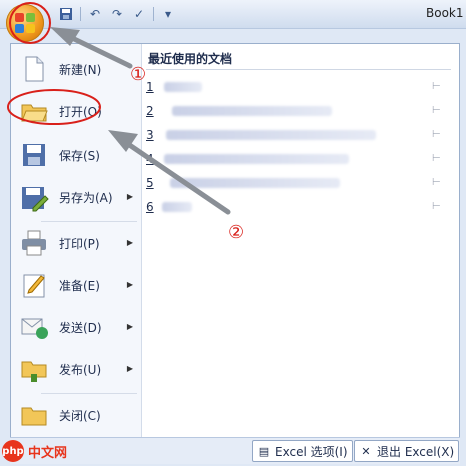  What do you see at coordinates (150, 111) in the screenshot?
I see `recent-doc-number: 2` at bounding box center [150, 111].